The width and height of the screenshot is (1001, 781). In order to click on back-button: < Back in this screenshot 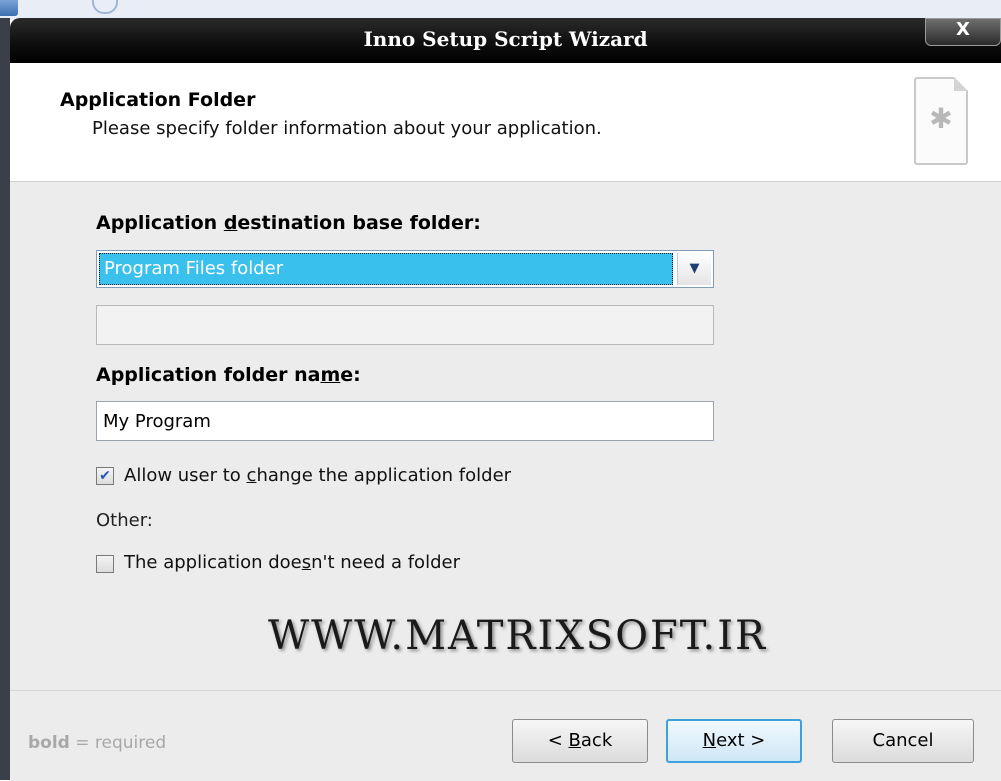, I will do `click(580, 741)`.